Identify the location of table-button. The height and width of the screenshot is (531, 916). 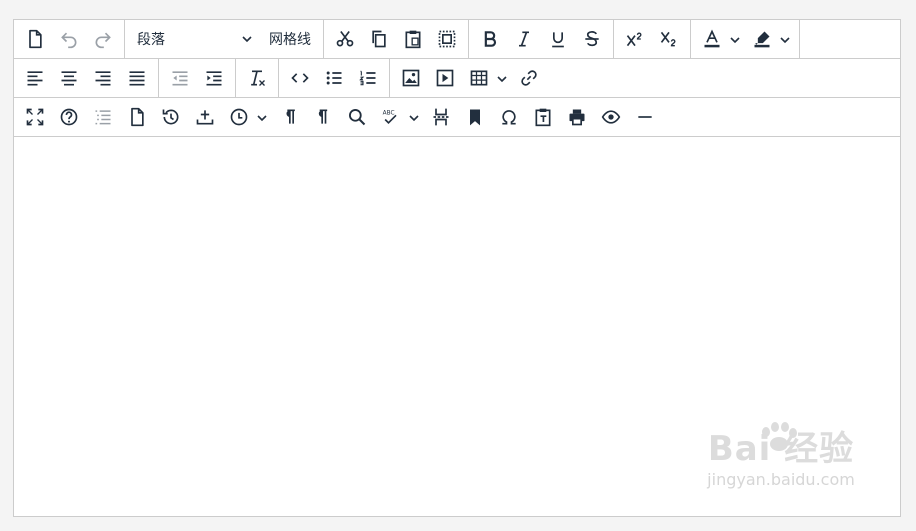
(487, 78).